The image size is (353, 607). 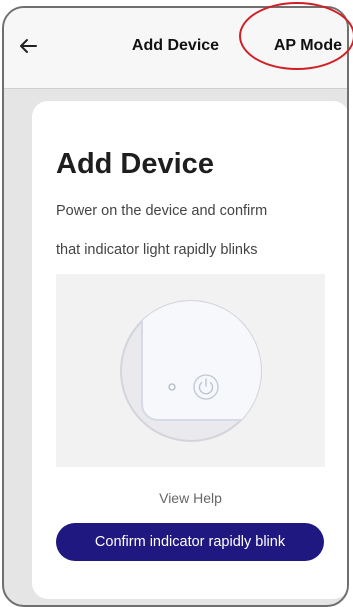 What do you see at coordinates (189, 498) in the screenshot?
I see `view-help-link: View Help` at bounding box center [189, 498].